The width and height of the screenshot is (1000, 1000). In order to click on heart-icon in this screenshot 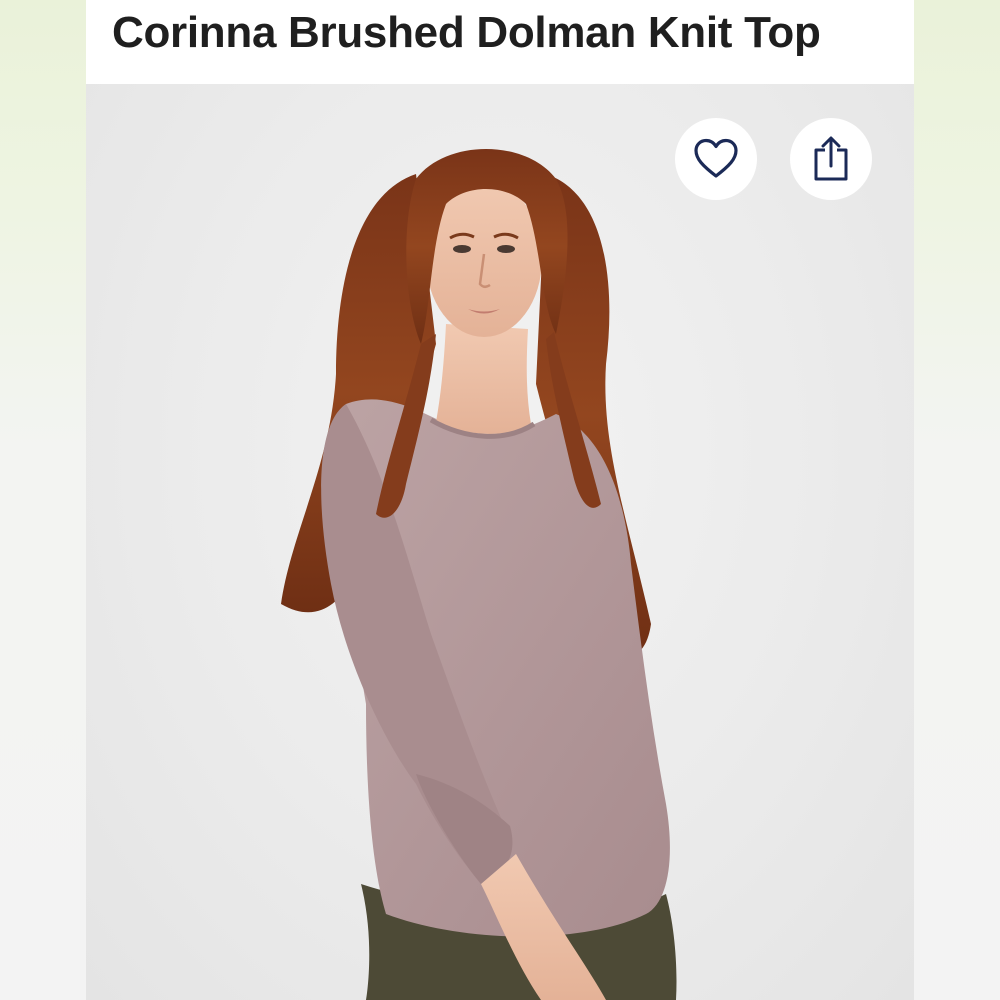, I will do `click(716, 158)`.